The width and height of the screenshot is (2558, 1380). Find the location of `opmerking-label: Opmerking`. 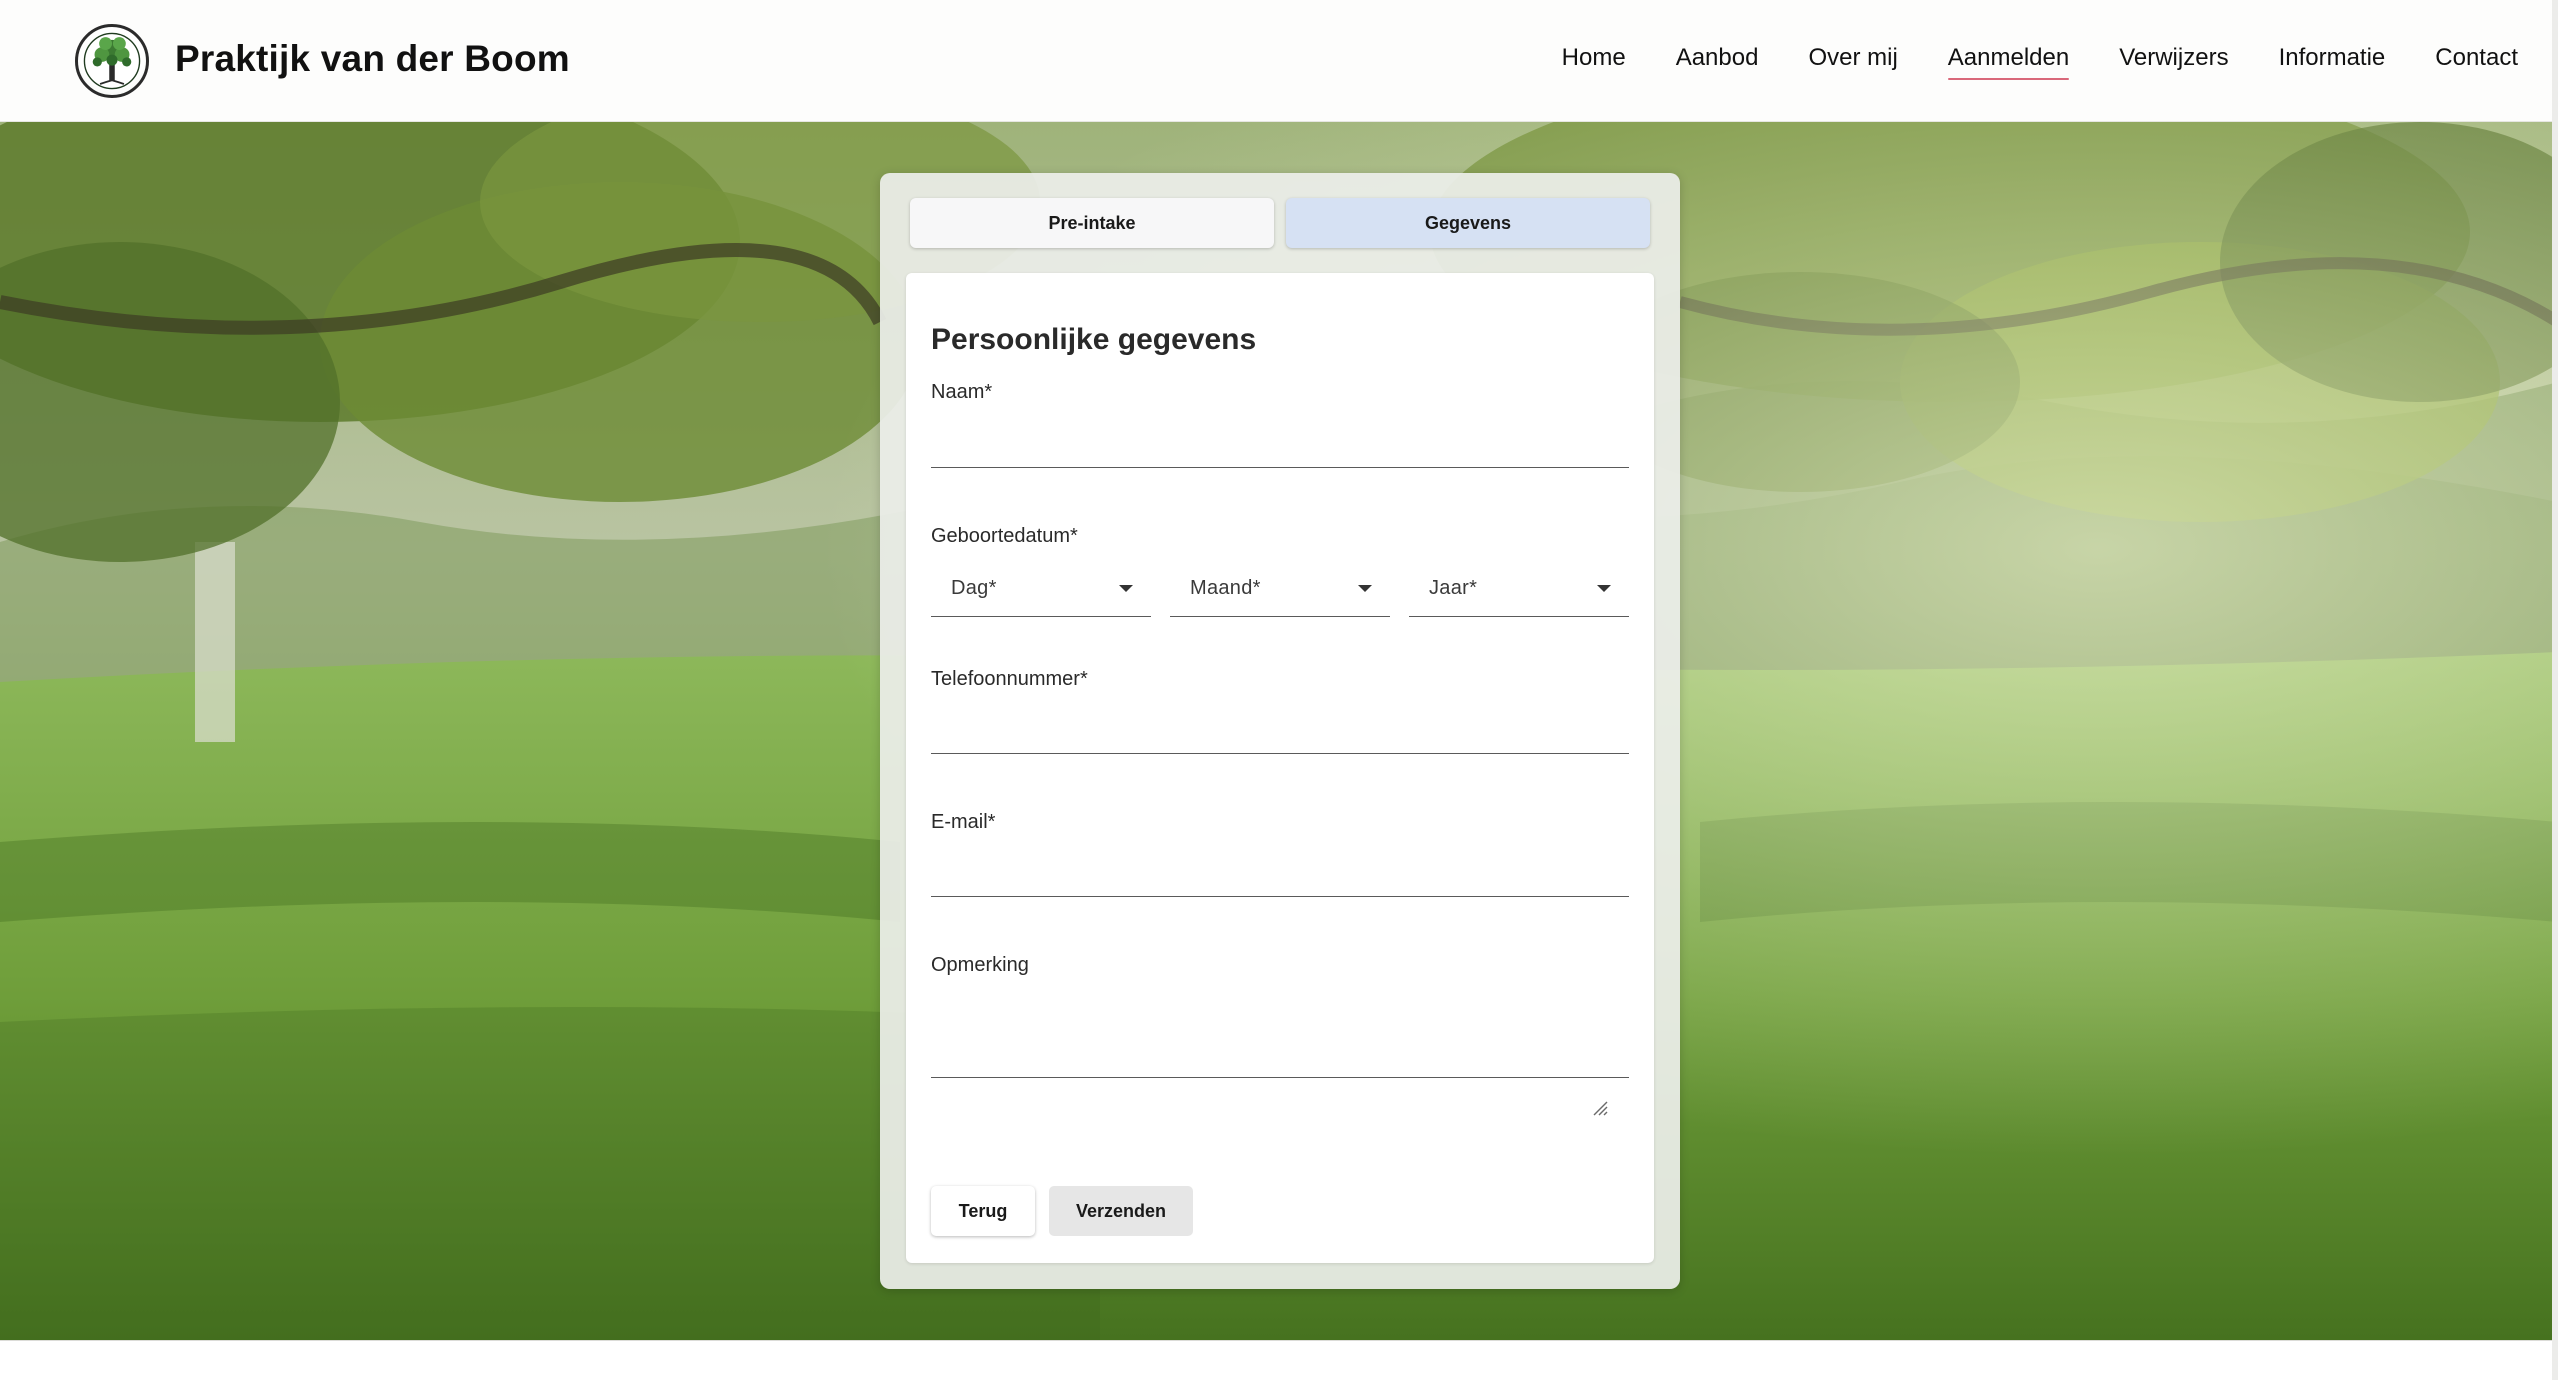

opmerking-label: Opmerking is located at coordinates (980, 965).